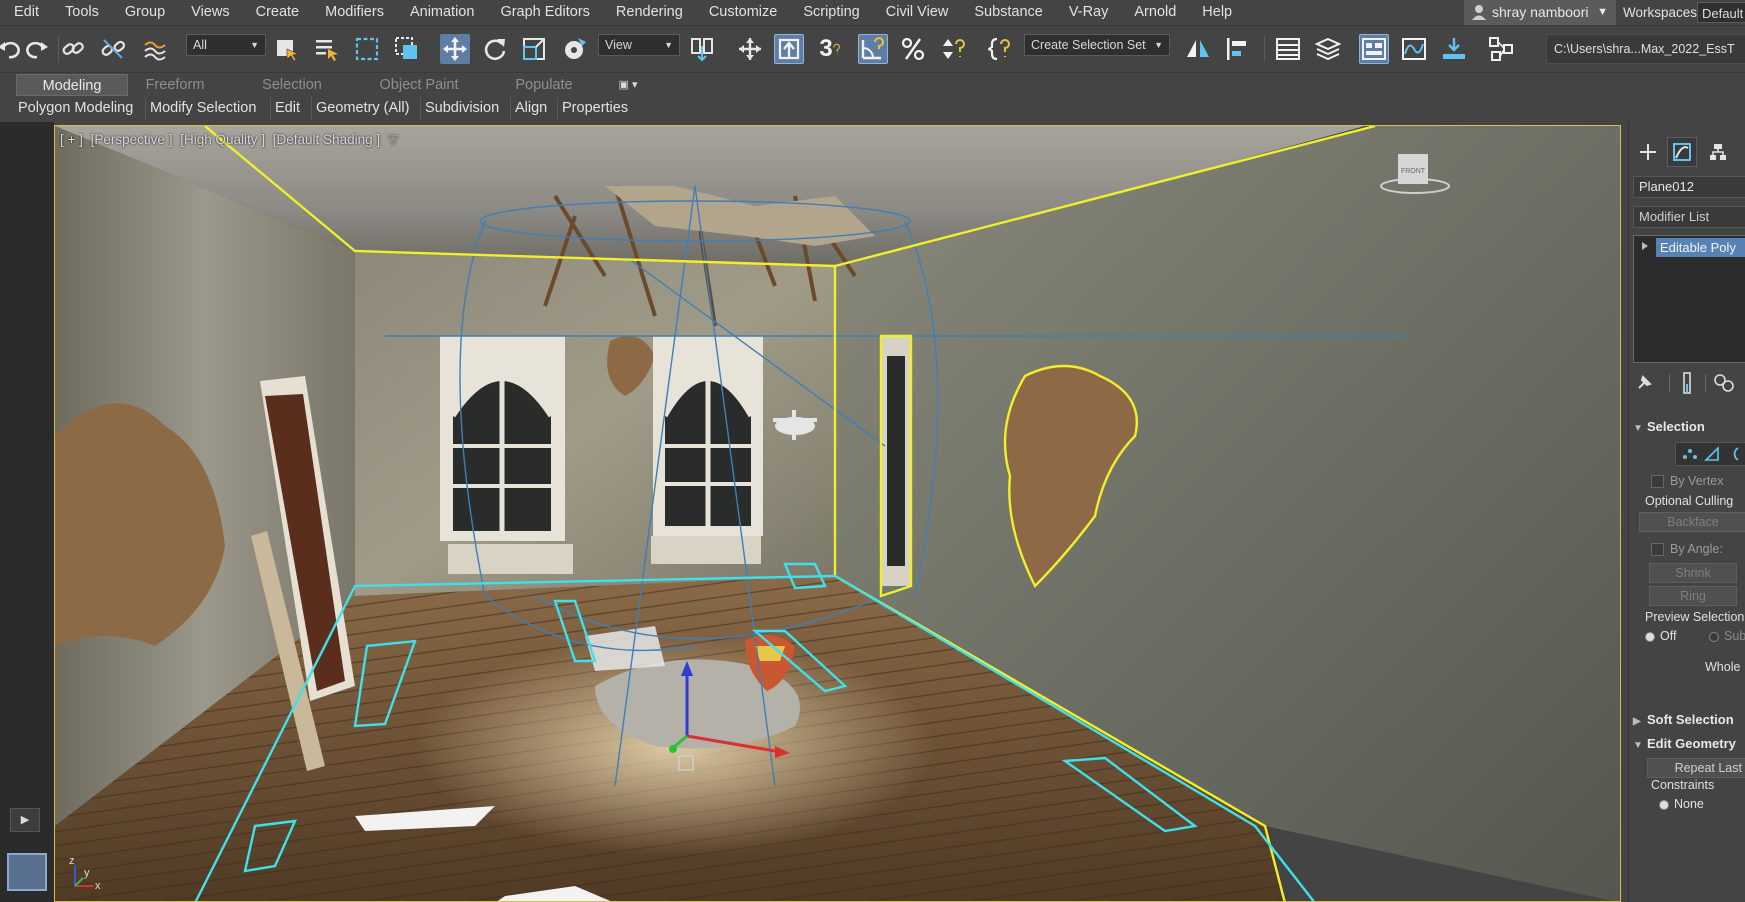 The width and height of the screenshot is (1745, 902). What do you see at coordinates (1689, 187) in the screenshot?
I see `object-name-field: Plane012` at bounding box center [1689, 187].